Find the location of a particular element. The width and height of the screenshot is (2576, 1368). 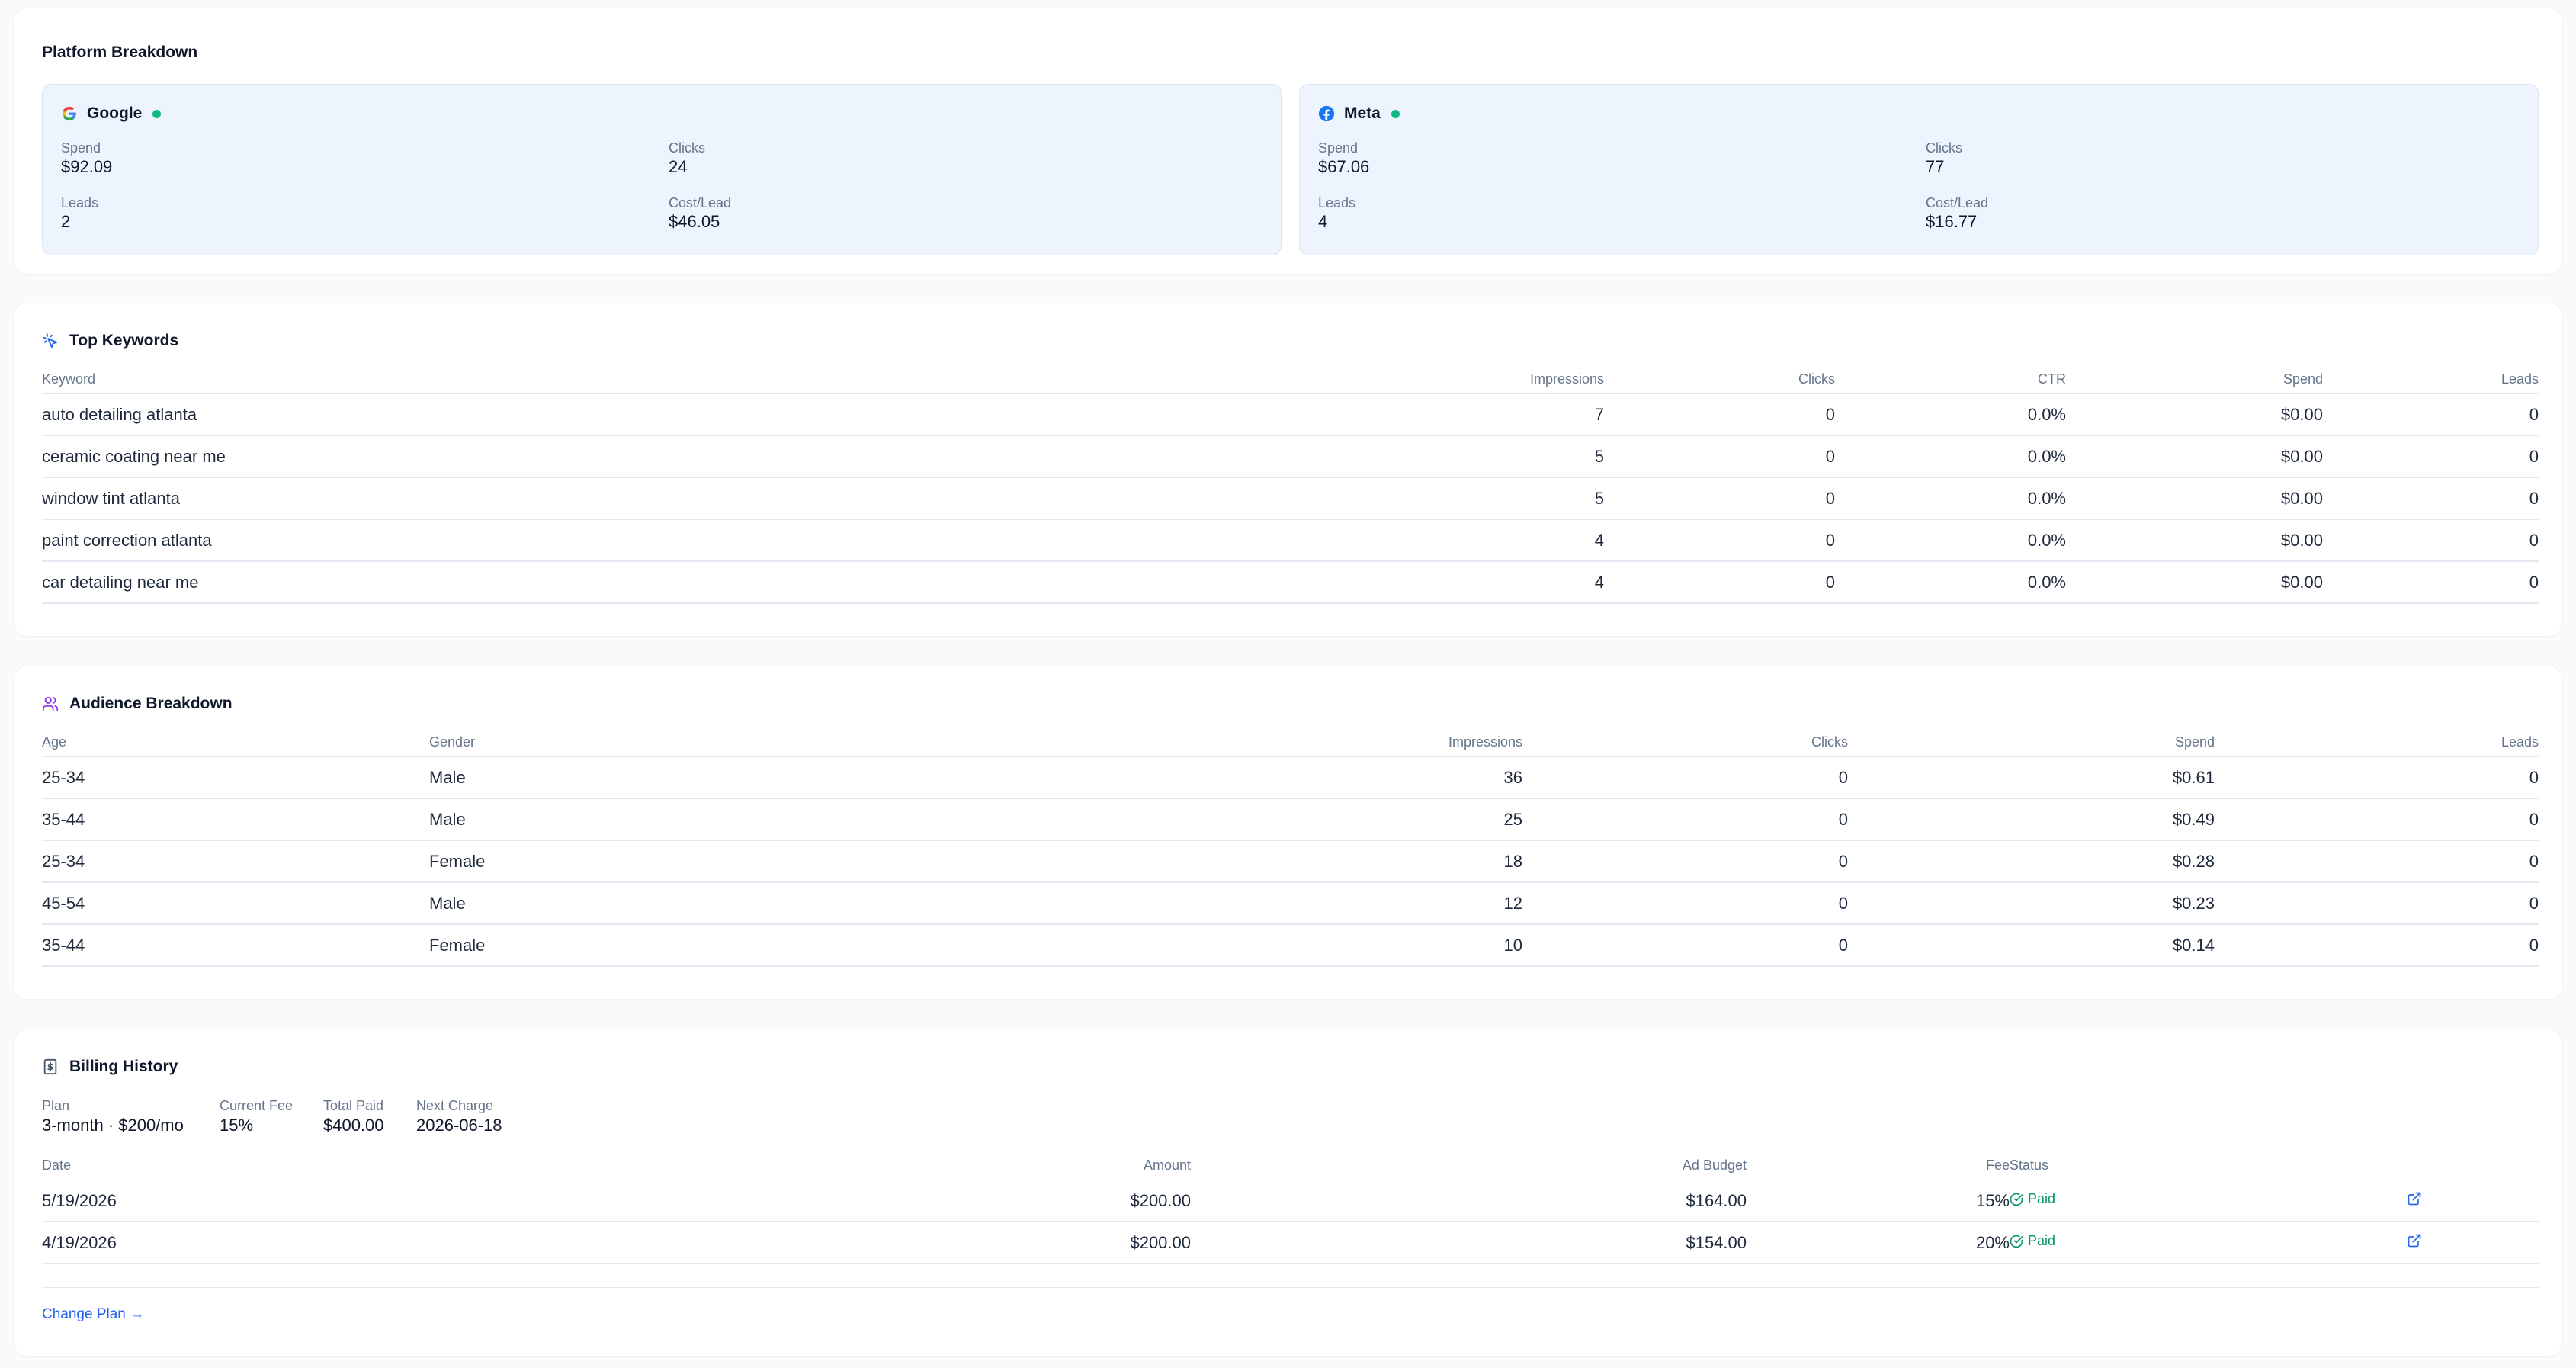

cell-gender: Male is located at coordinates (447, 903).